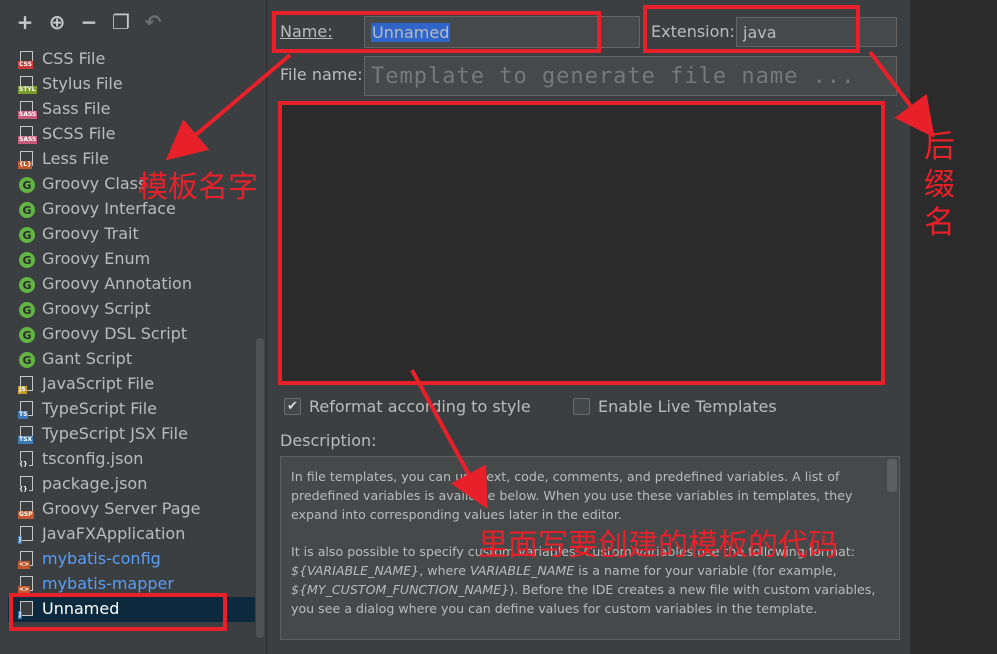 This screenshot has width=997, height=654. What do you see at coordinates (82, 83) in the screenshot?
I see `template-list-item-label: Stylus File` at bounding box center [82, 83].